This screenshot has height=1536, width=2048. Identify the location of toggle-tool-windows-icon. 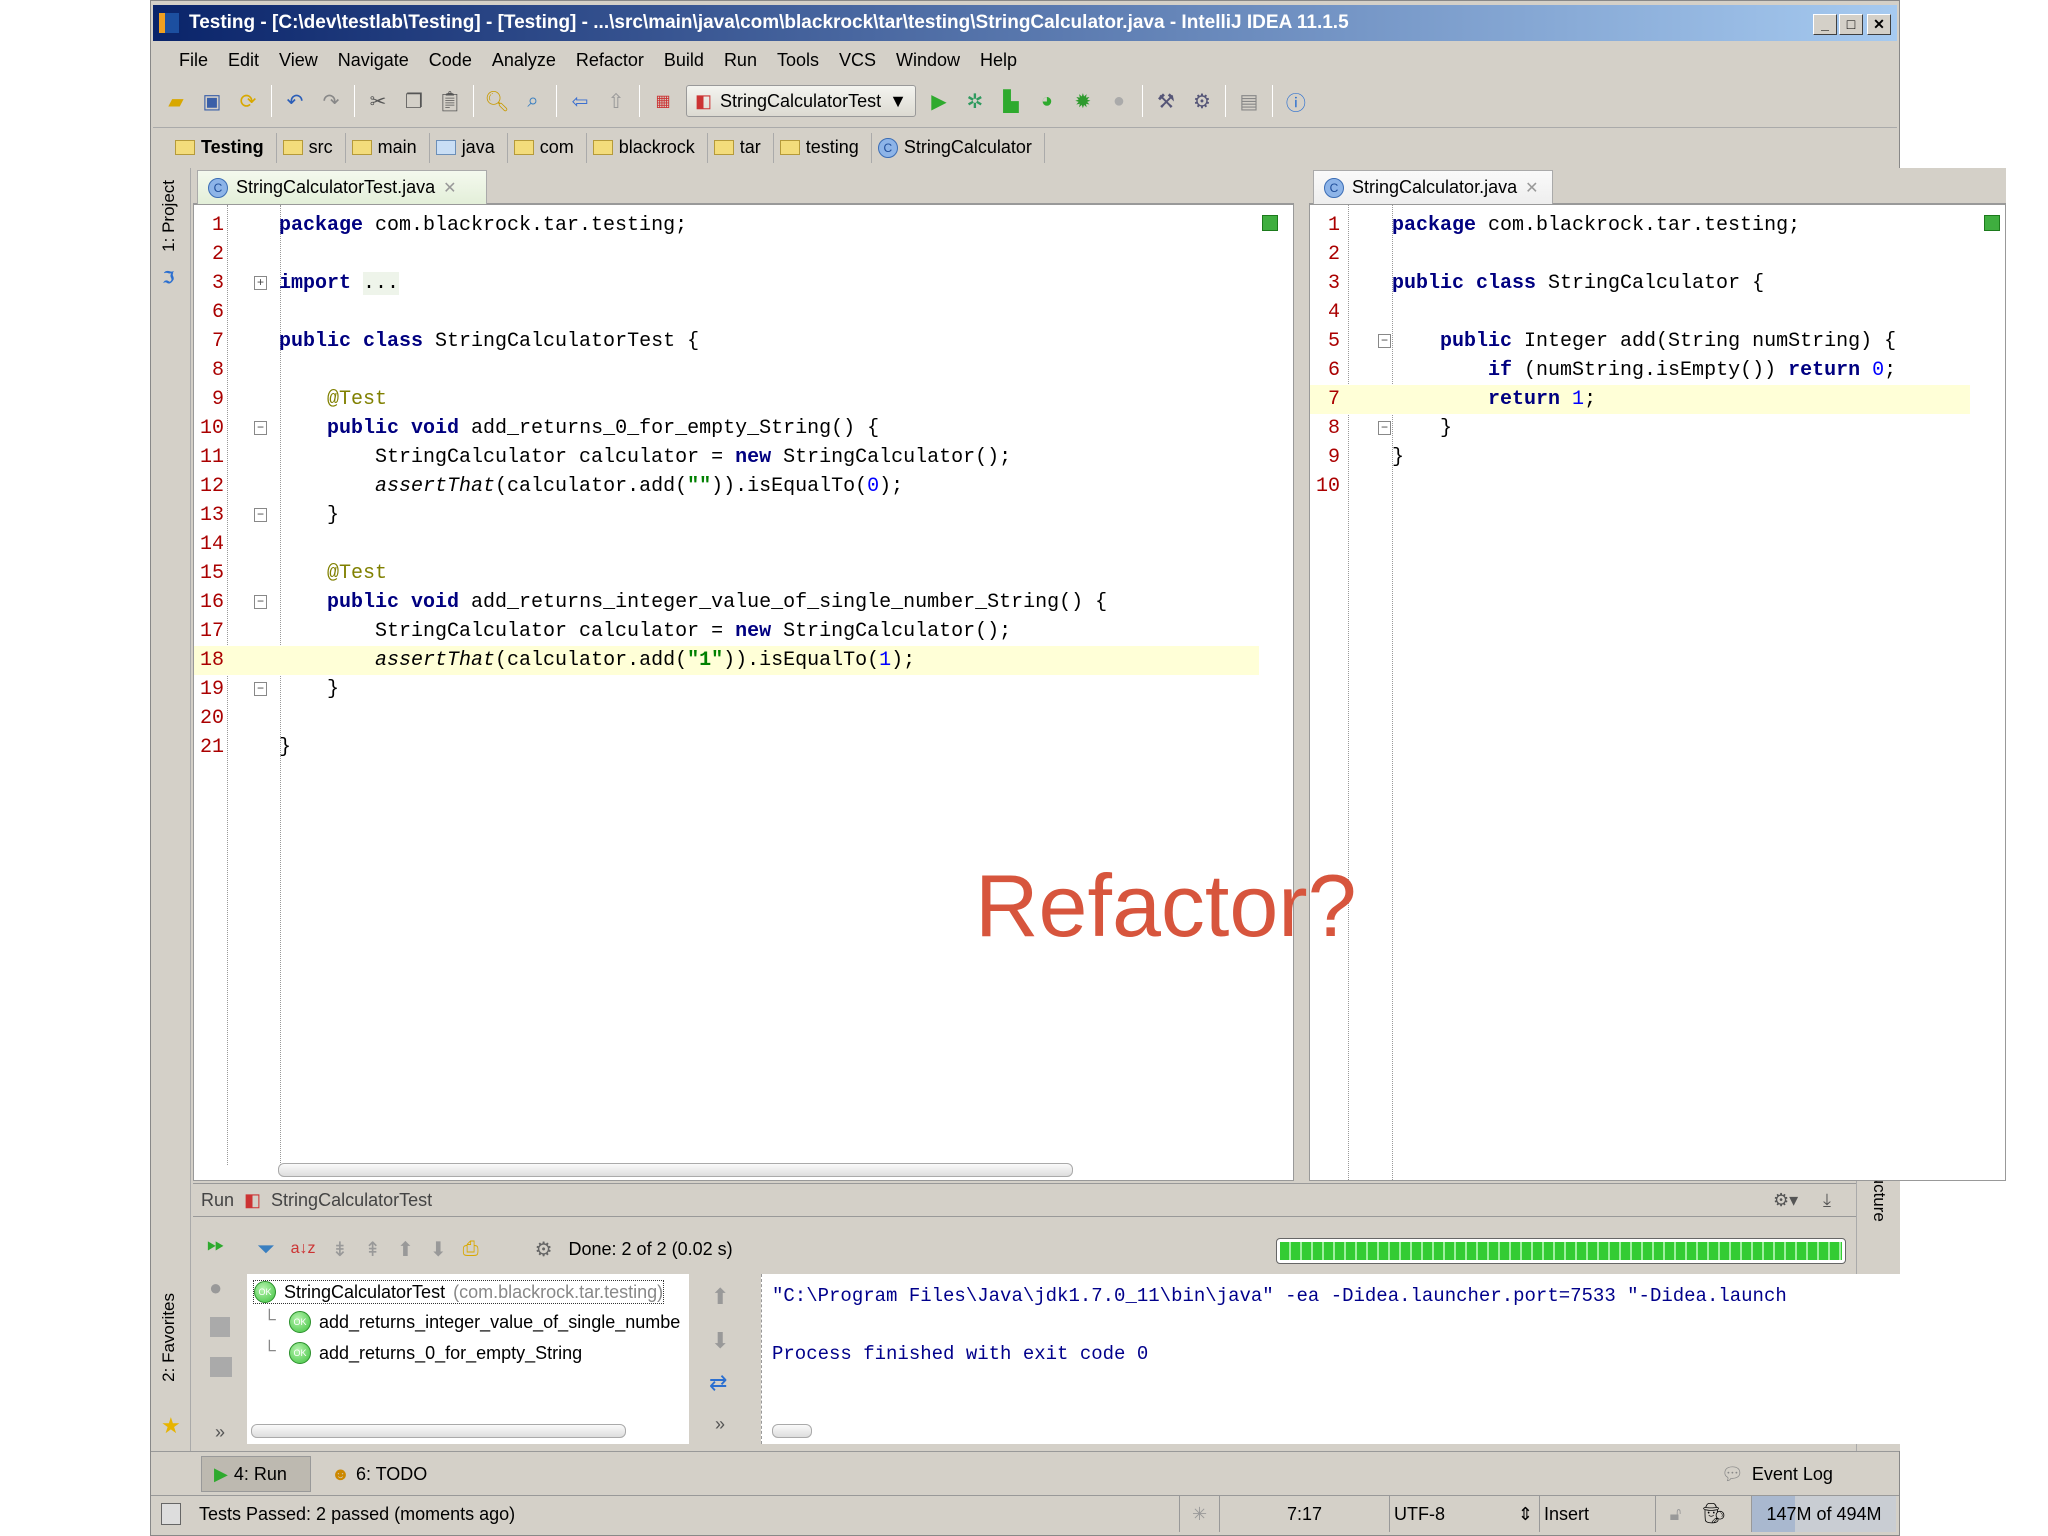
(171, 1514).